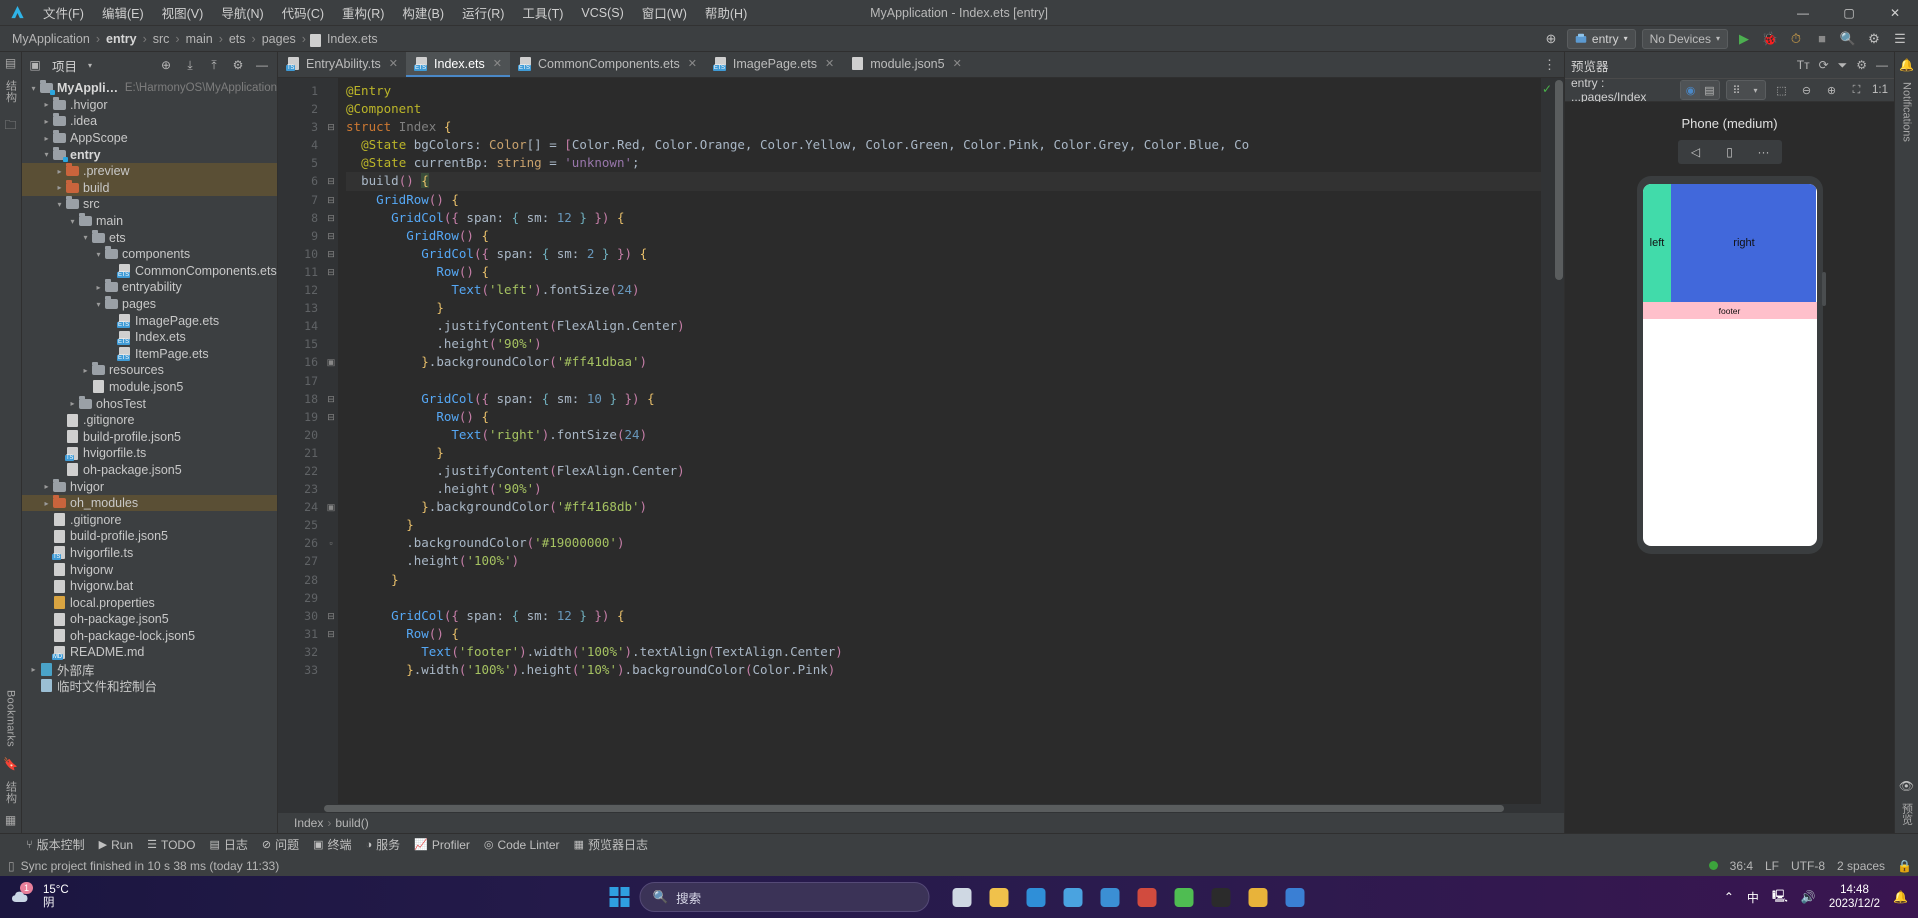 Image resolution: width=1918 pixels, height=918 pixels. I want to click on right-rail-label-notifications: Notifications, so click(1907, 112).